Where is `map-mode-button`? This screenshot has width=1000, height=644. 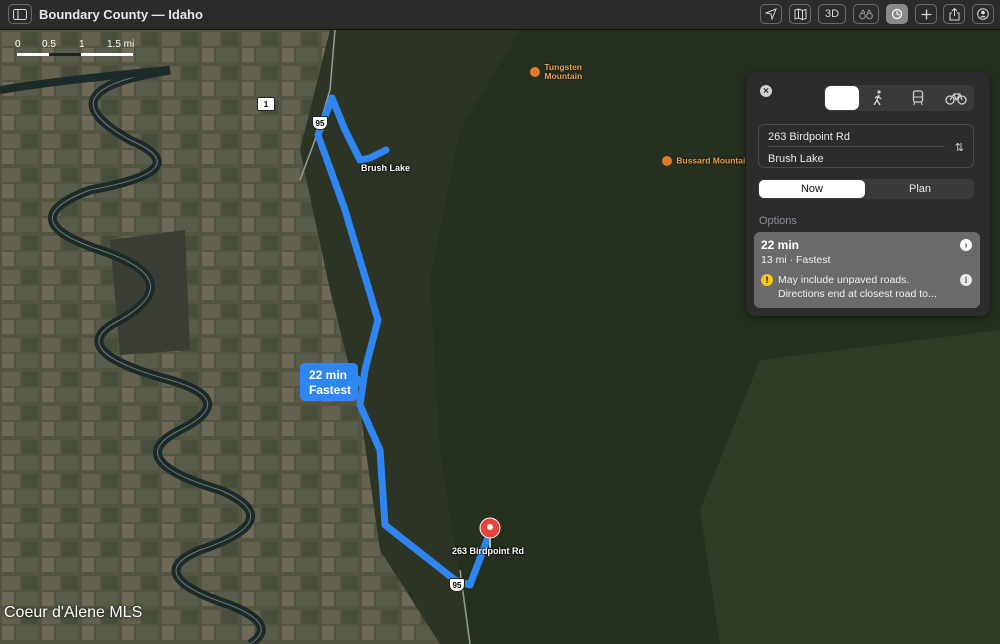 map-mode-button is located at coordinates (800, 14).